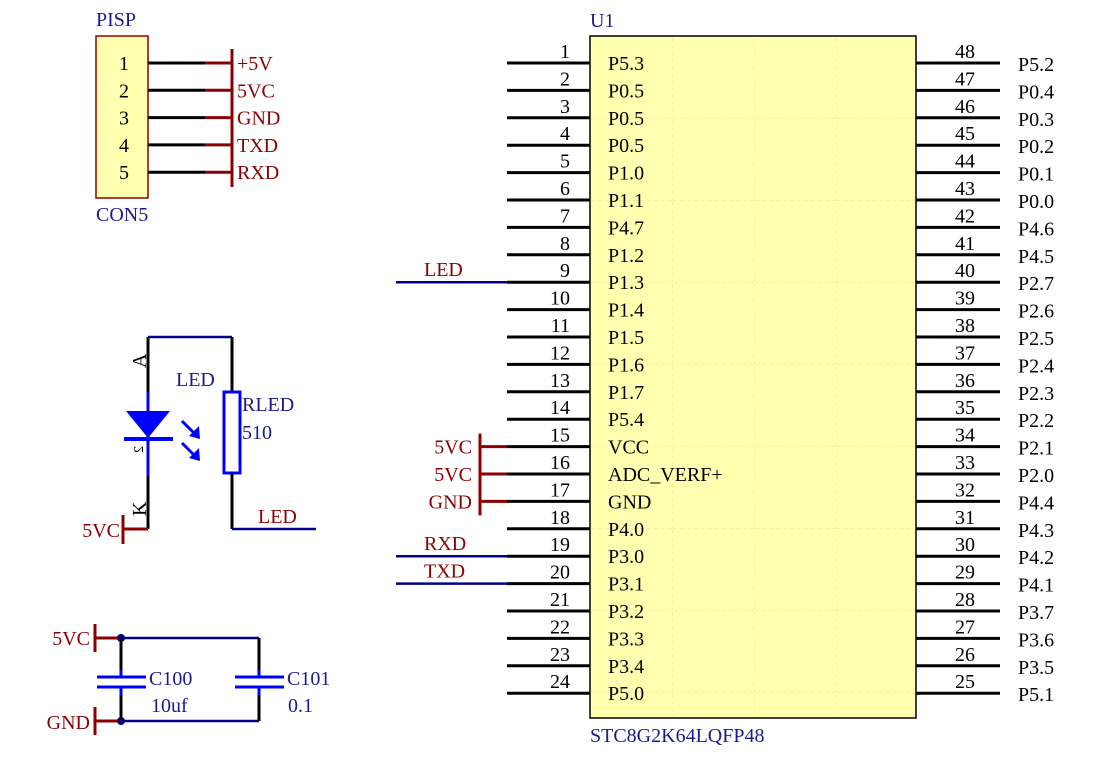 The height and width of the screenshot is (759, 1096). What do you see at coordinates (1036, 421) in the screenshot?
I see `chip-pin-name: P2.2` at bounding box center [1036, 421].